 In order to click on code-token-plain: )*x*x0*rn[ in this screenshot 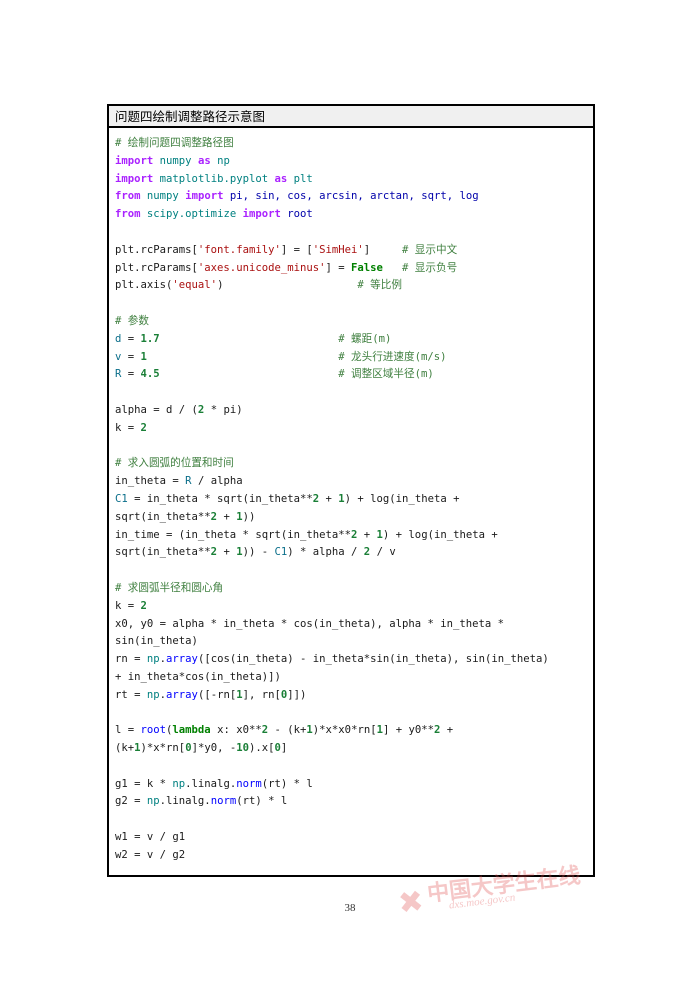, I will do `click(344, 730)`.